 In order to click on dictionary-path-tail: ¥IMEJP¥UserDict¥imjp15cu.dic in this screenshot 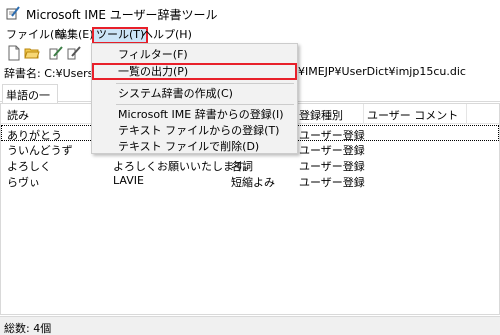, I will do `click(382, 71)`.